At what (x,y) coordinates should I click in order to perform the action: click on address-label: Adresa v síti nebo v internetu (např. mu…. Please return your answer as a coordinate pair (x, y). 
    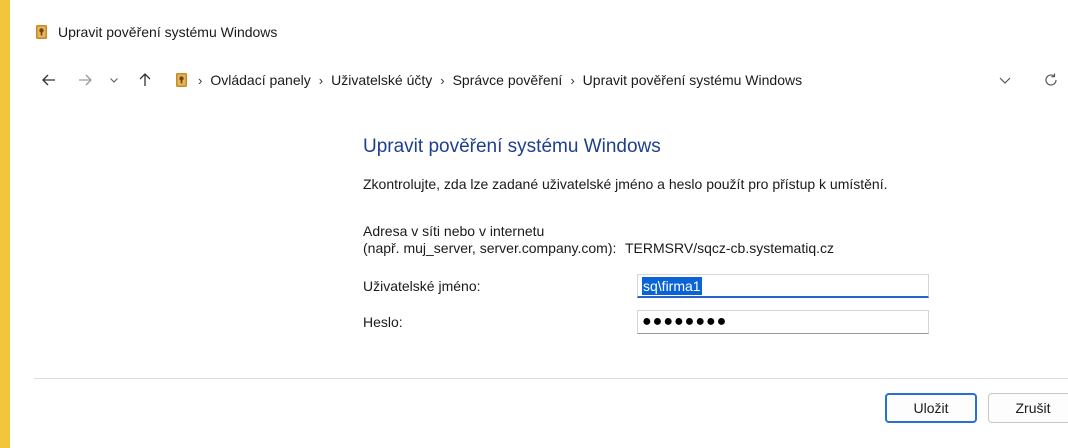
    Looking at the image, I should click on (489, 240).